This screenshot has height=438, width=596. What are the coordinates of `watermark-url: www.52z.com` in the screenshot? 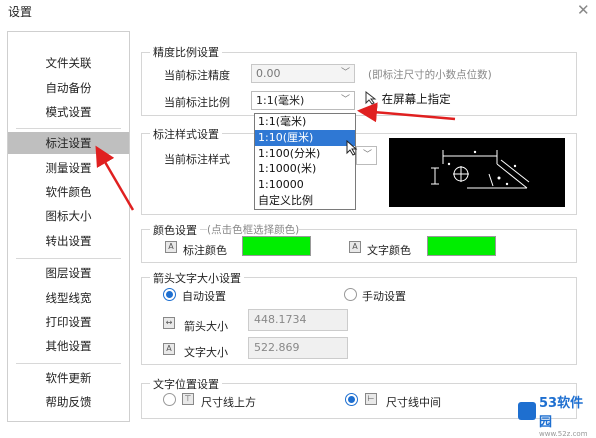 It's located at (563, 434).